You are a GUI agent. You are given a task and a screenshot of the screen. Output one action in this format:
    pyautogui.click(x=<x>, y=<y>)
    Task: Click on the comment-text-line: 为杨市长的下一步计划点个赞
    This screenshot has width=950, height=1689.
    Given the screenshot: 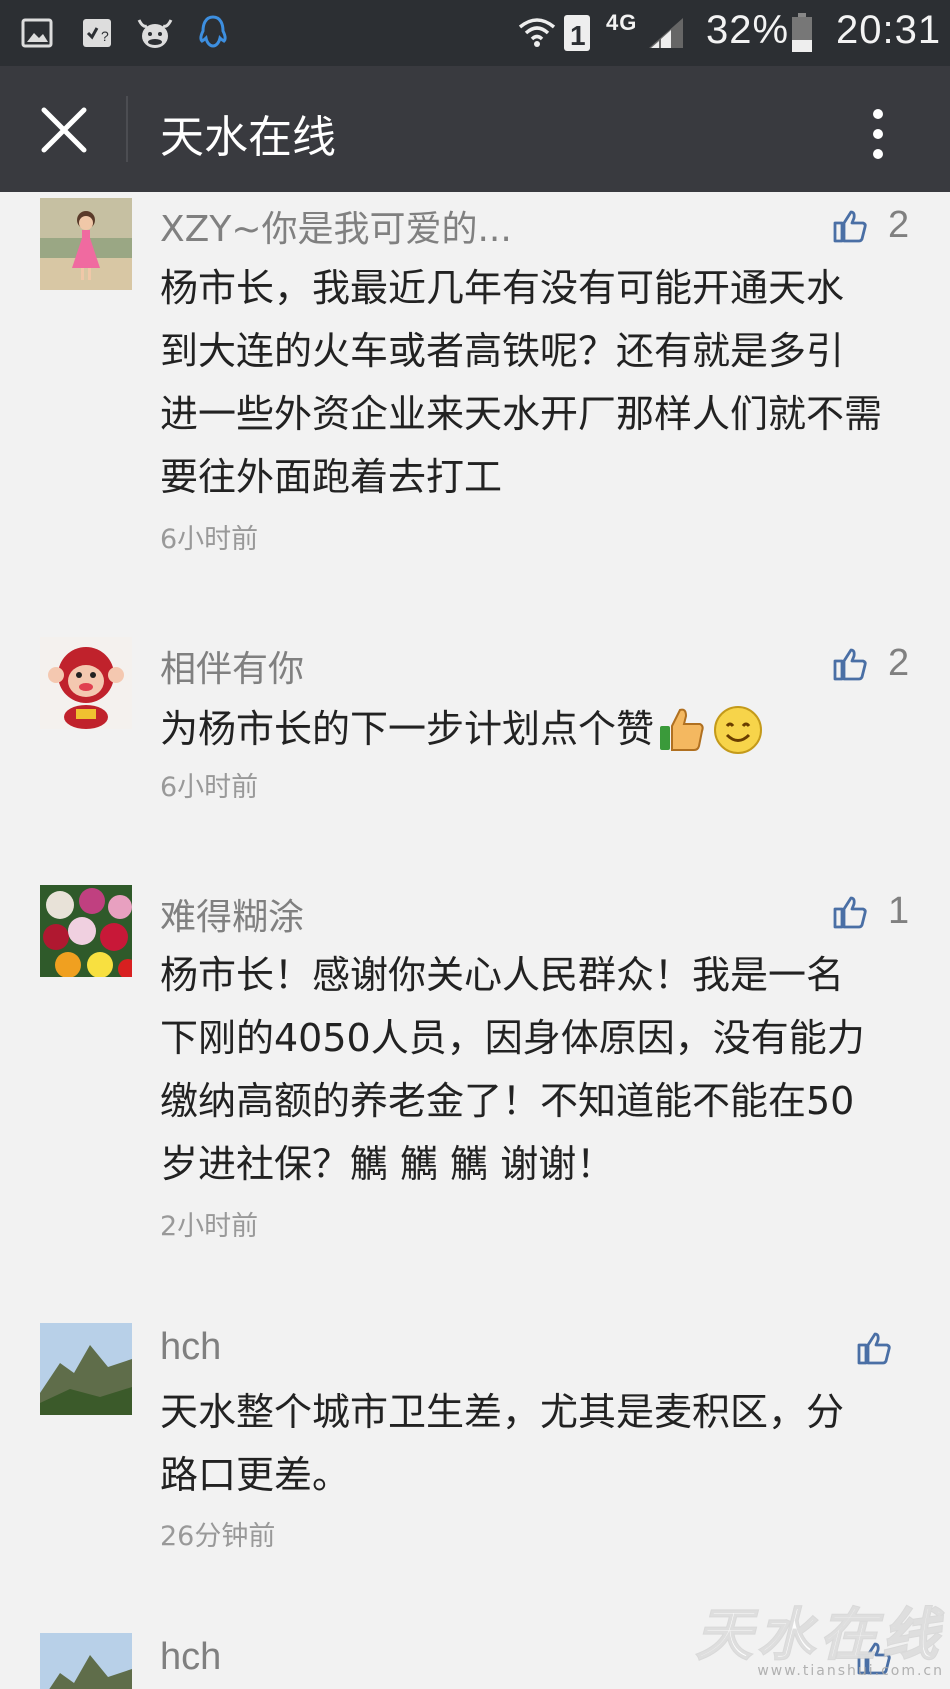 What is the action you would take?
    pyautogui.click(x=407, y=729)
    